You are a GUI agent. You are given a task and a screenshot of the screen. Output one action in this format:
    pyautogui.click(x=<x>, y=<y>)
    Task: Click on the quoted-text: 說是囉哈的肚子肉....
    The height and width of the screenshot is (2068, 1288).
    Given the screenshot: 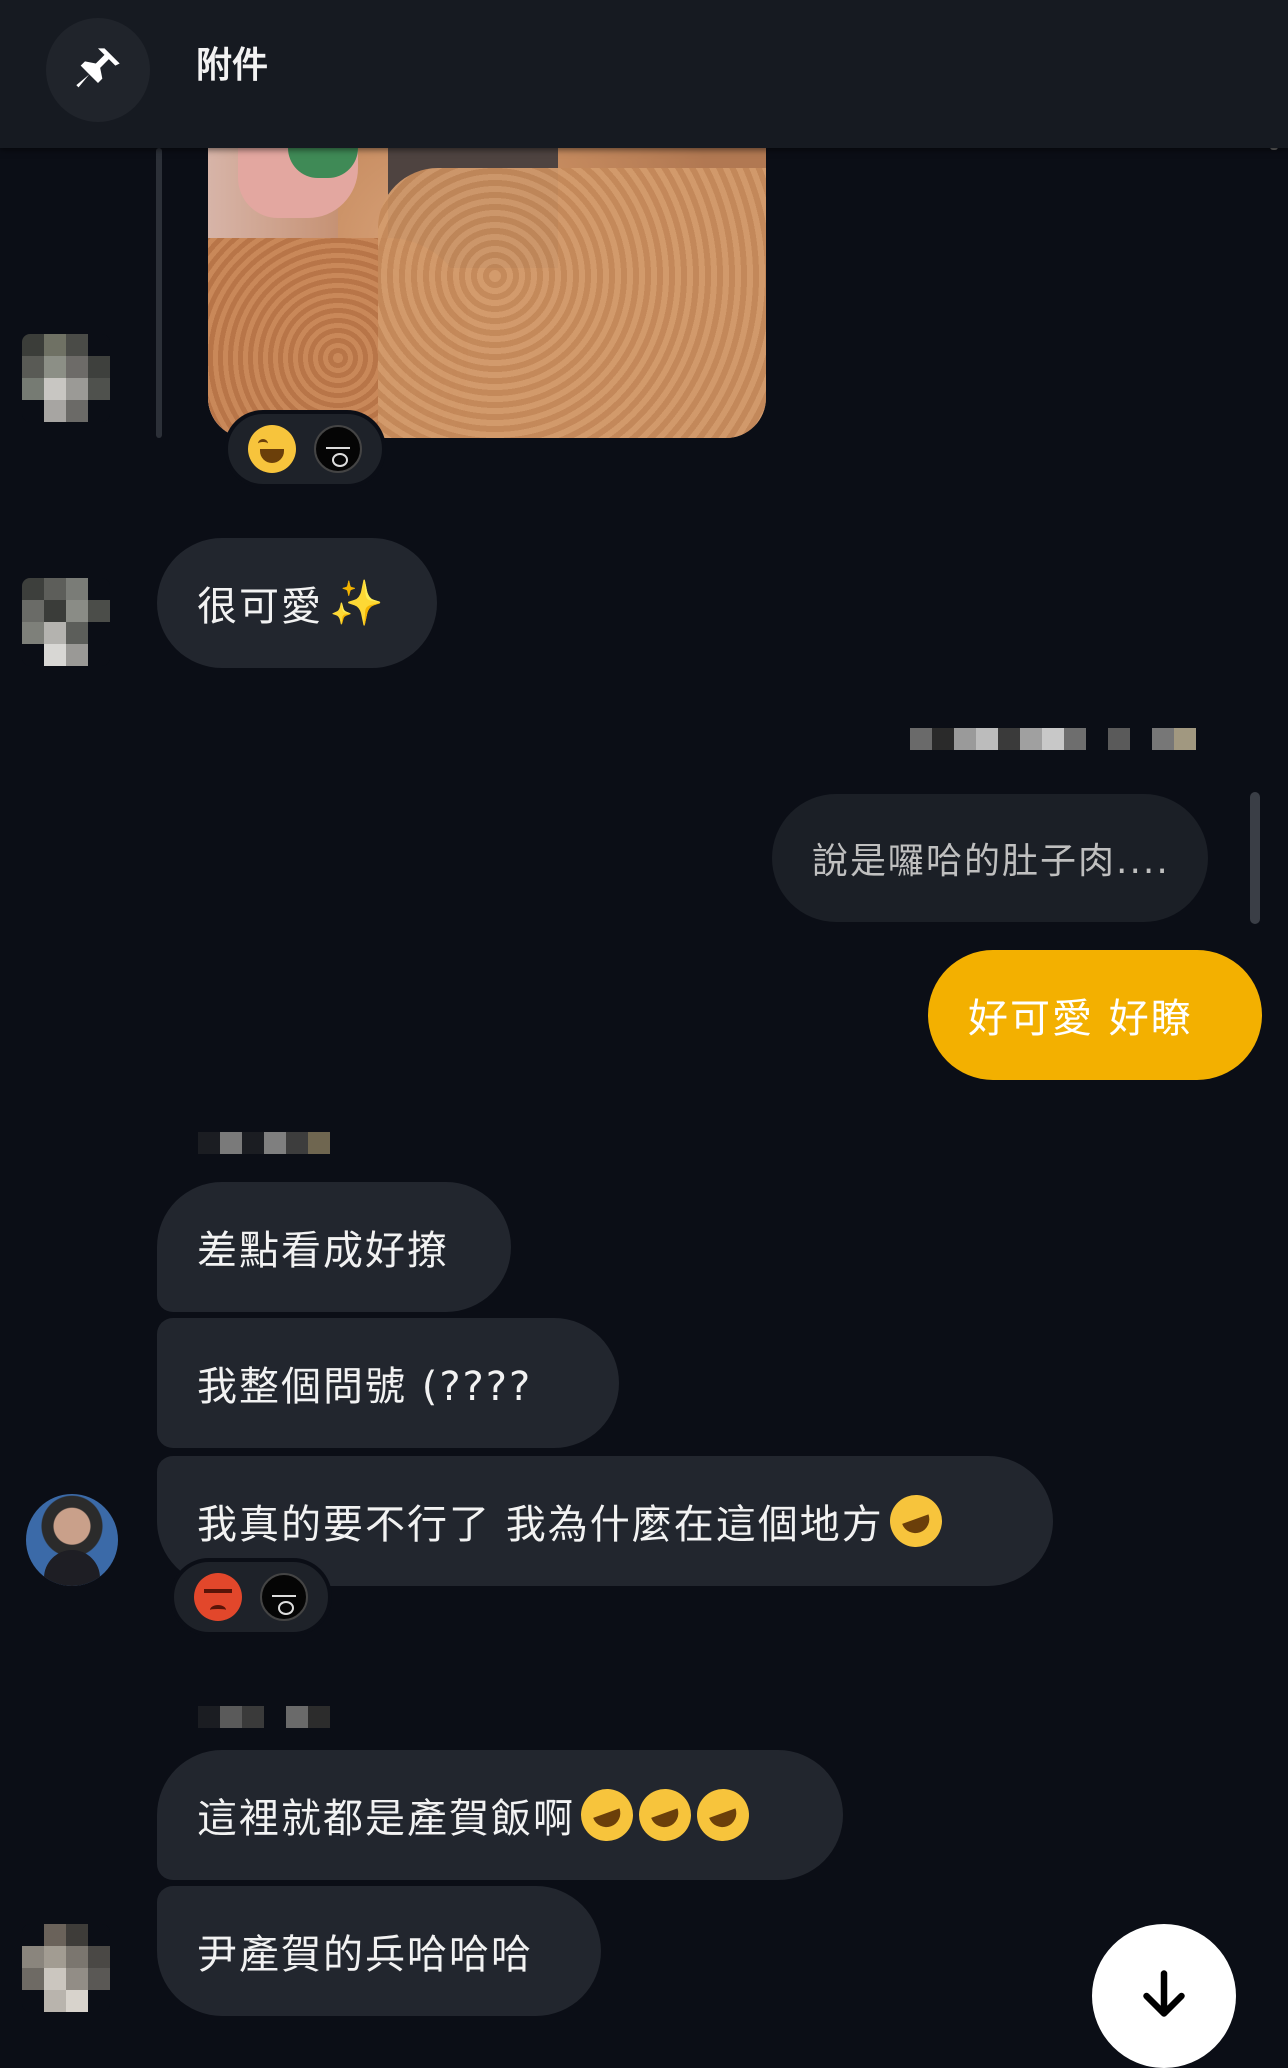 What is the action you would take?
    pyautogui.click(x=991, y=861)
    